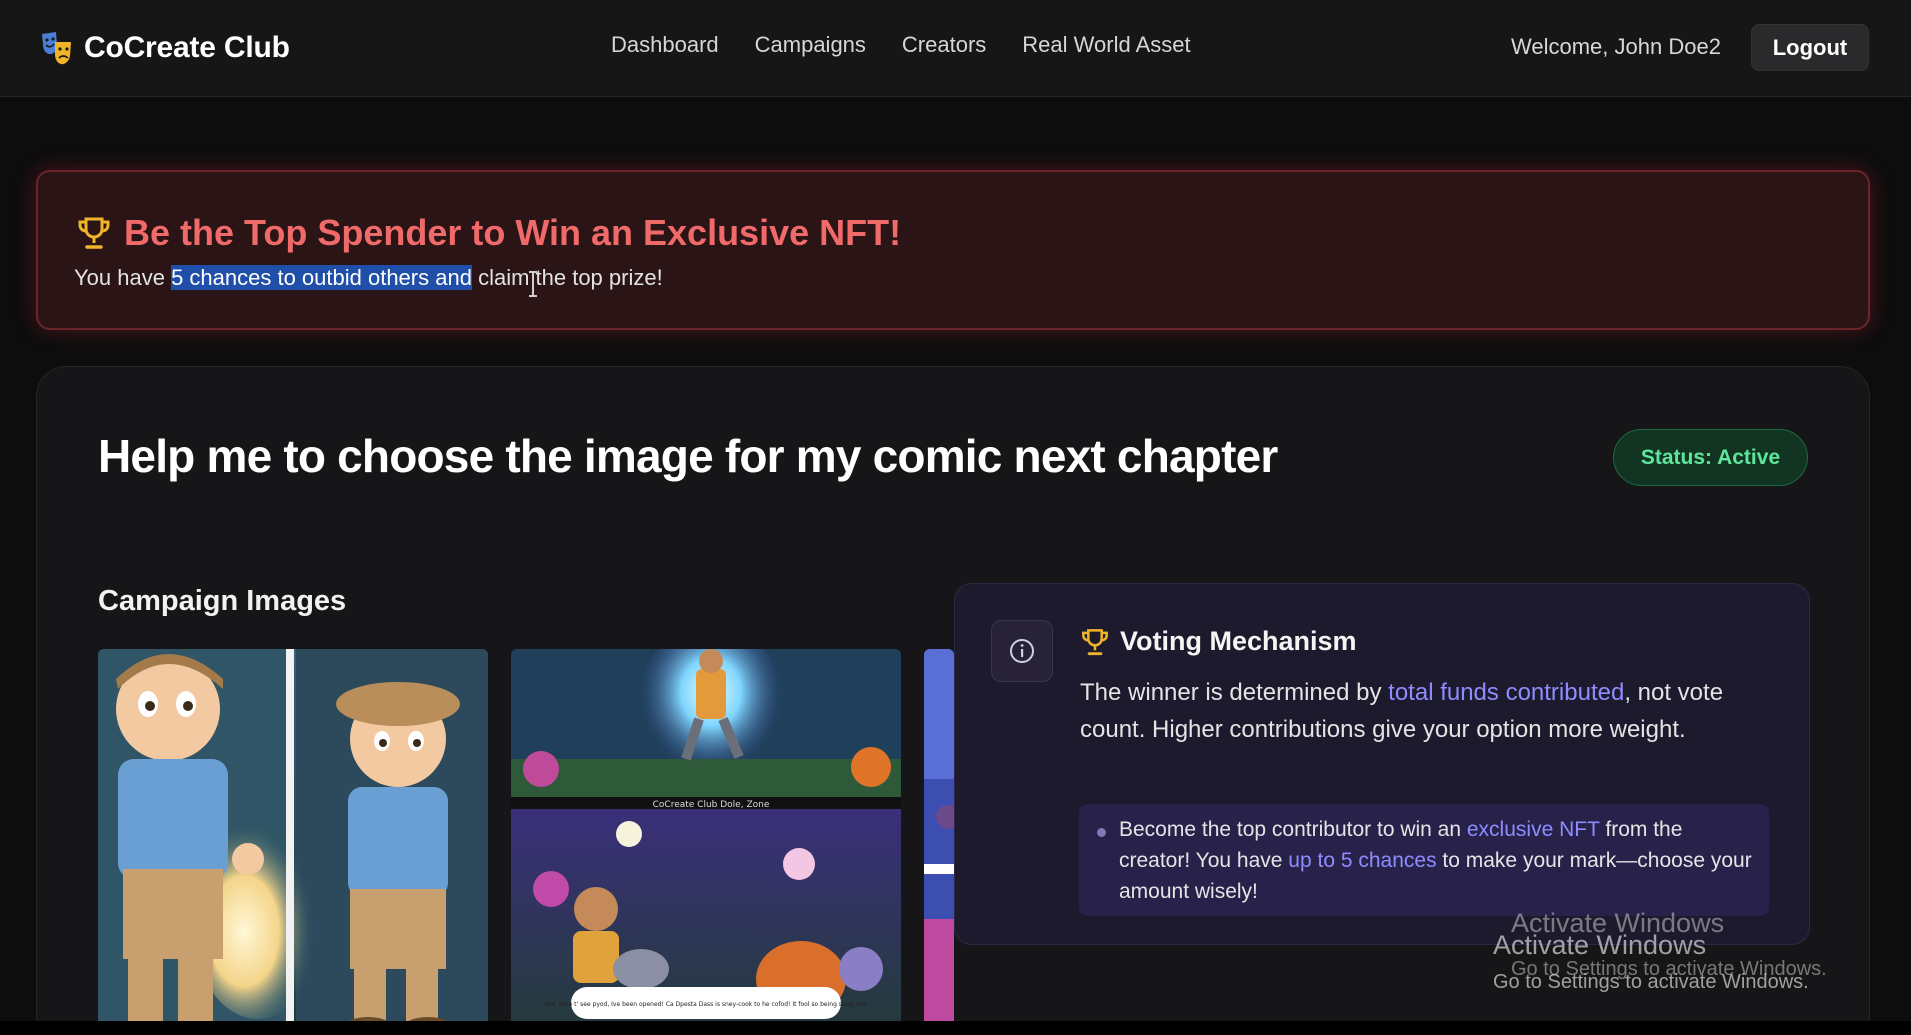  Describe the element at coordinates (1293, 829) in the screenshot. I see `callout-pre: Become the top contributor to win an` at that location.